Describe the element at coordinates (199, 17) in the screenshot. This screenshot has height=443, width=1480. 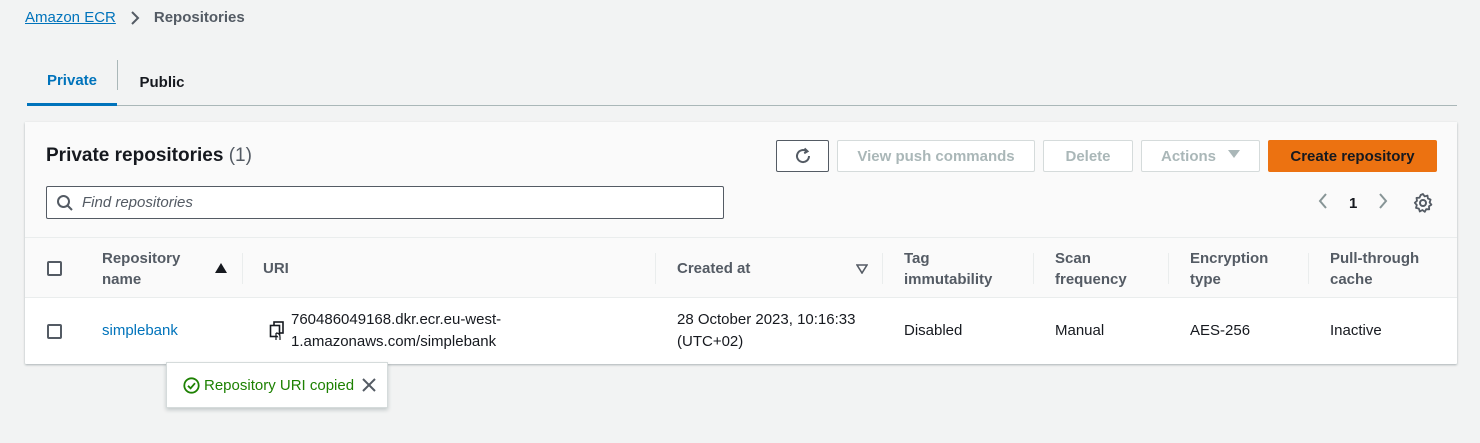
I see `breadcrumb-current: Repositories` at that location.